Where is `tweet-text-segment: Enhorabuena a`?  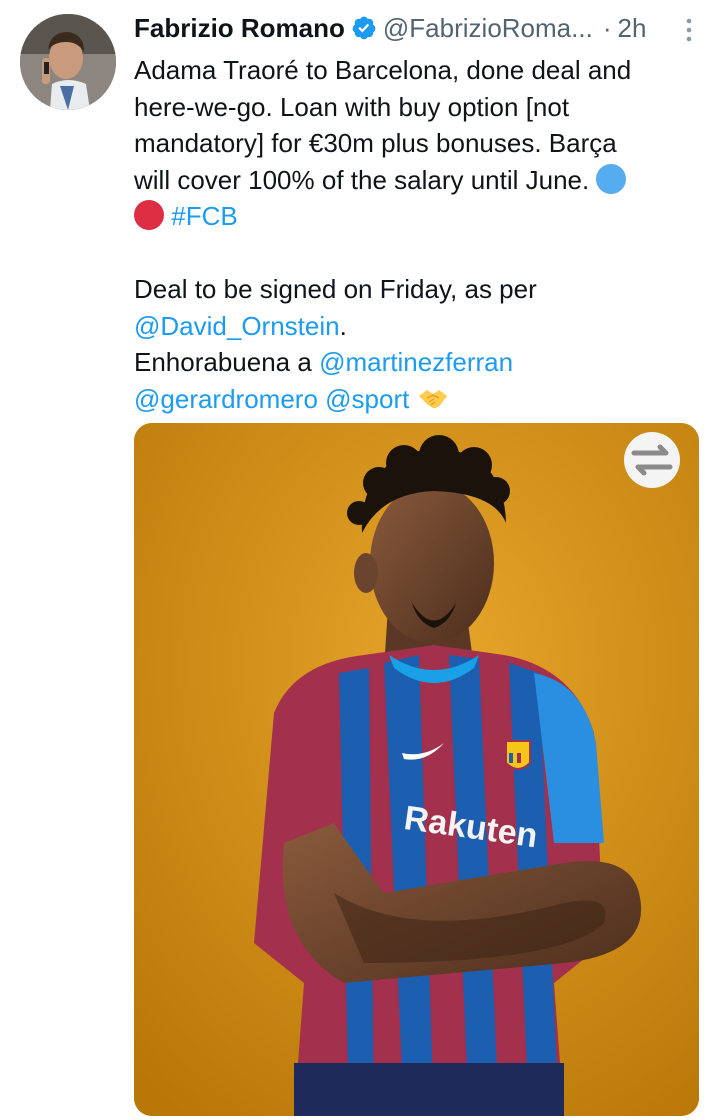 tweet-text-segment: Enhorabuena a is located at coordinates (223, 362).